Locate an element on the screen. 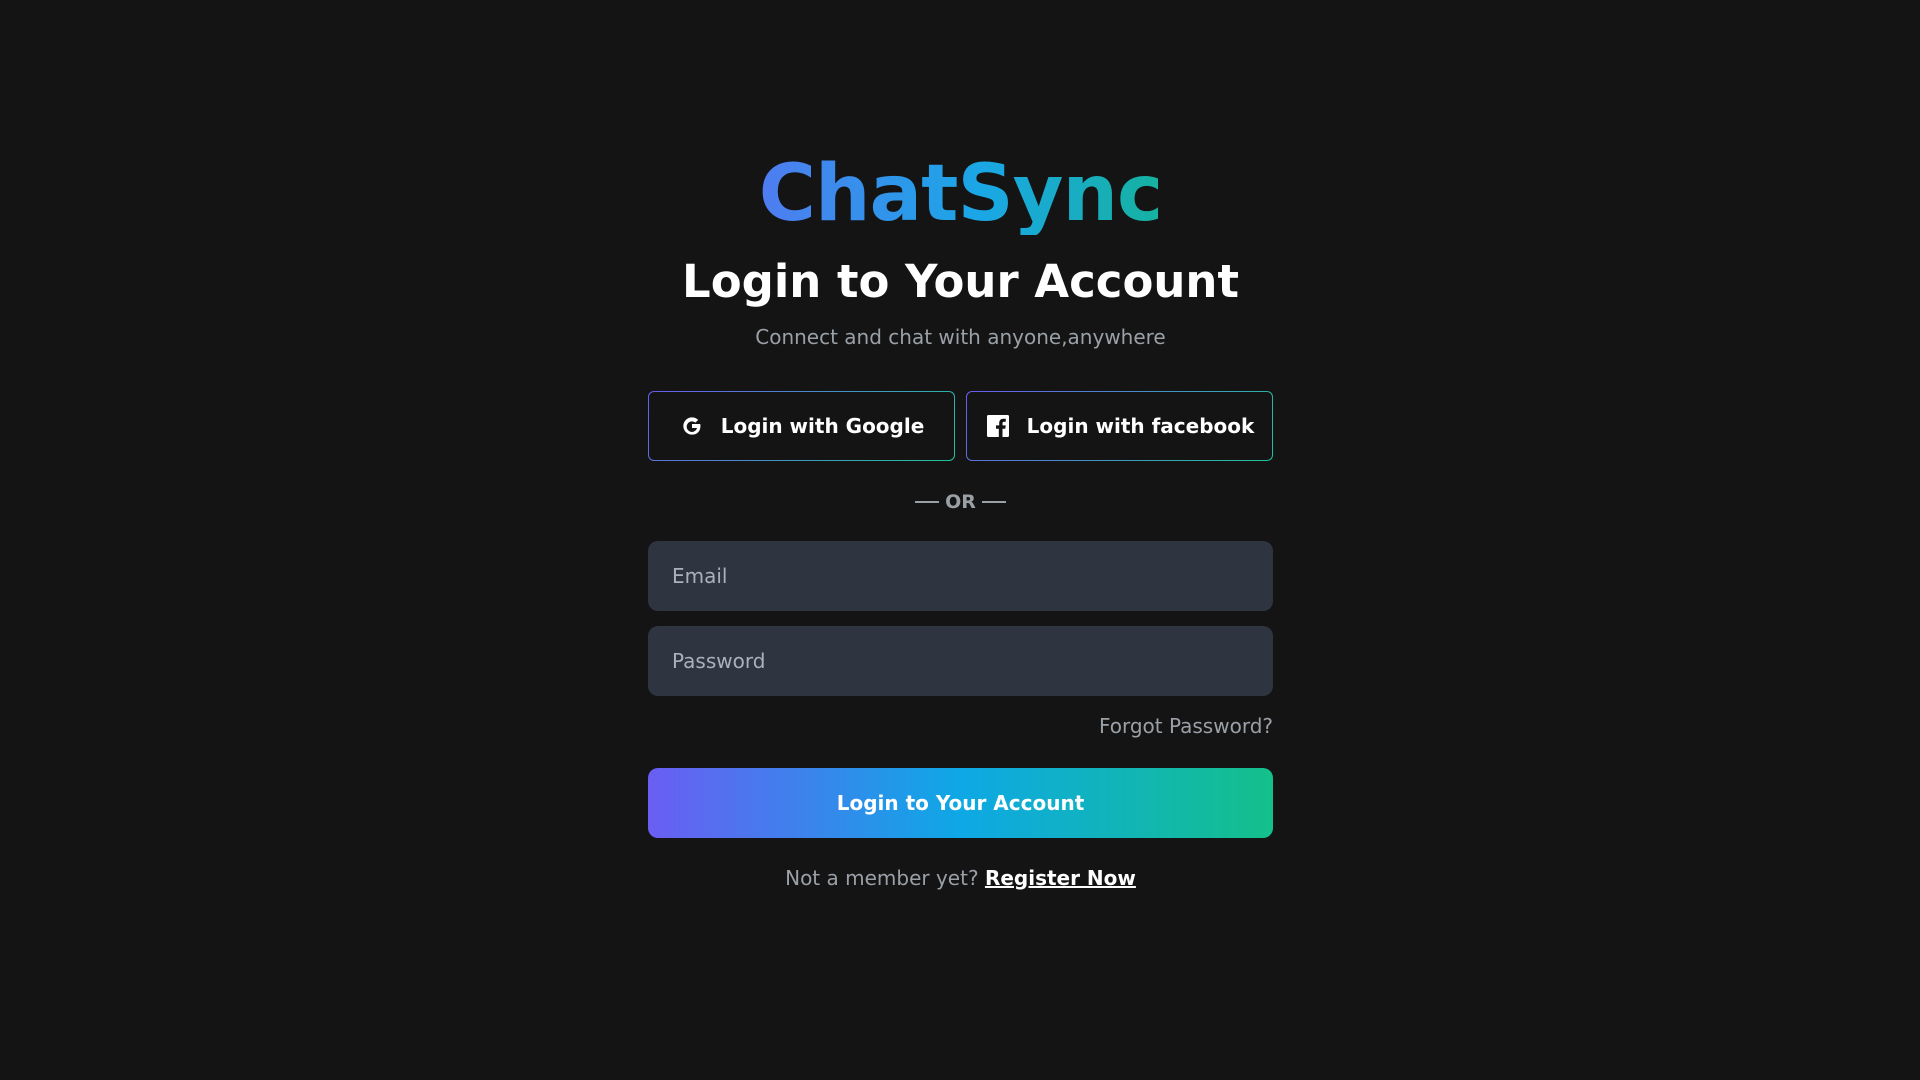 The width and height of the screenshot is (1920, 1080). login-with-facebook-button: Login with facebook is located at coordinates (1119, 426).